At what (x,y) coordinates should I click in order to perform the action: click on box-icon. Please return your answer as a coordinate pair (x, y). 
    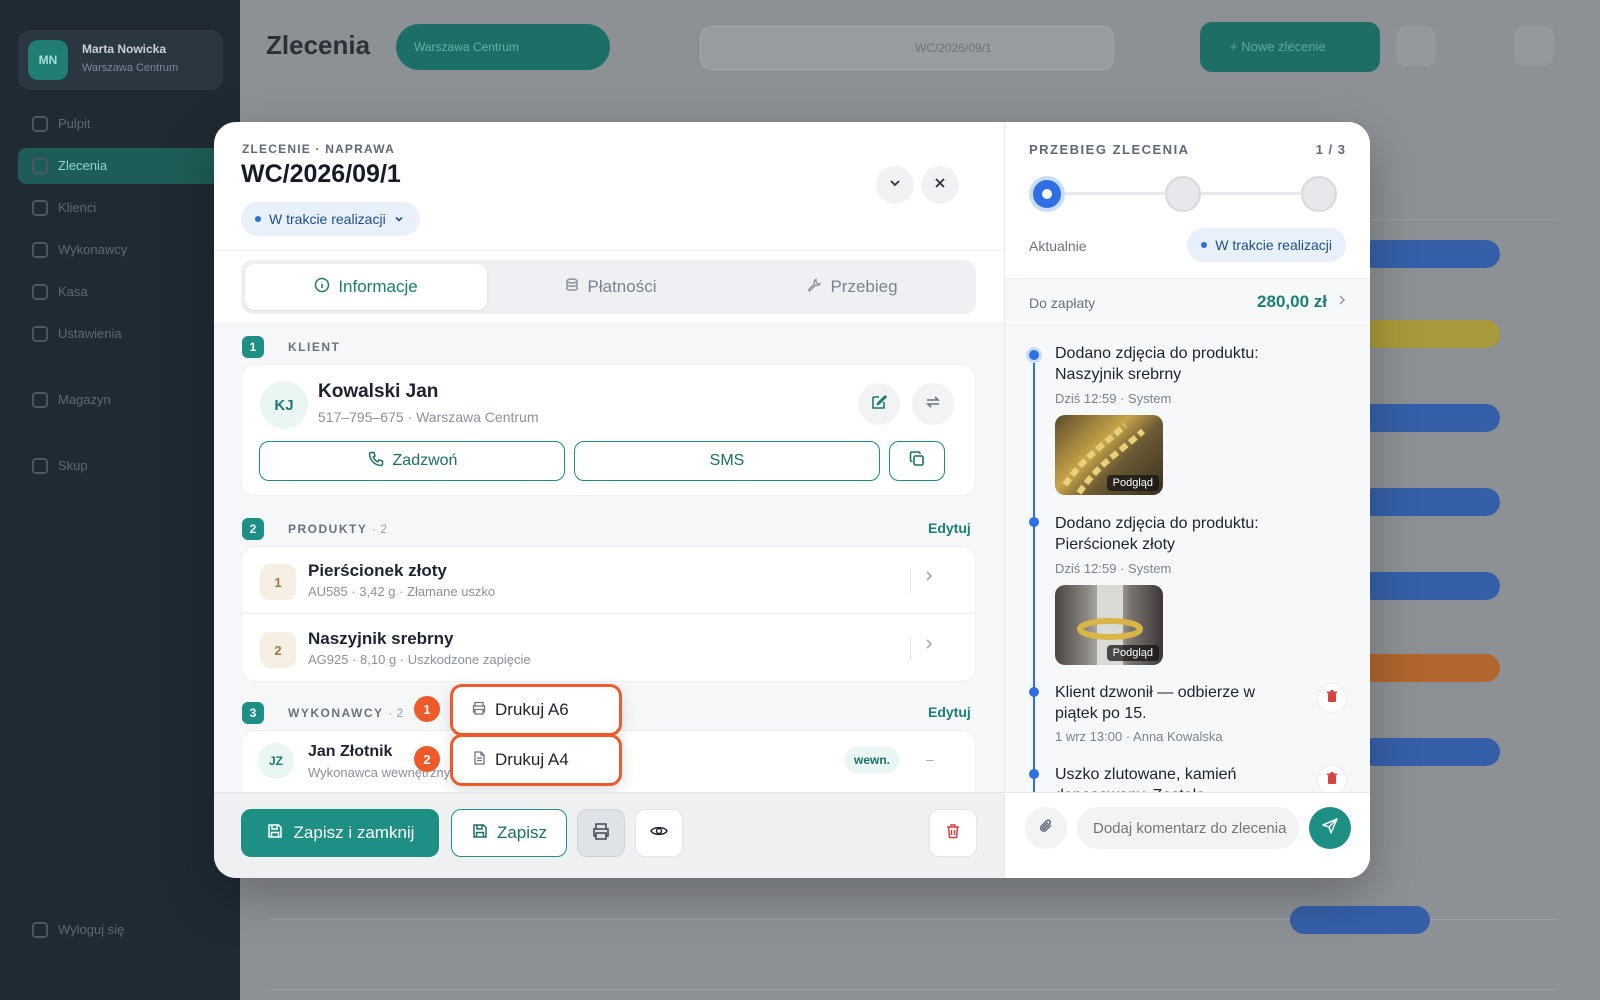
    Looking at the image, I should click on (40, 400).